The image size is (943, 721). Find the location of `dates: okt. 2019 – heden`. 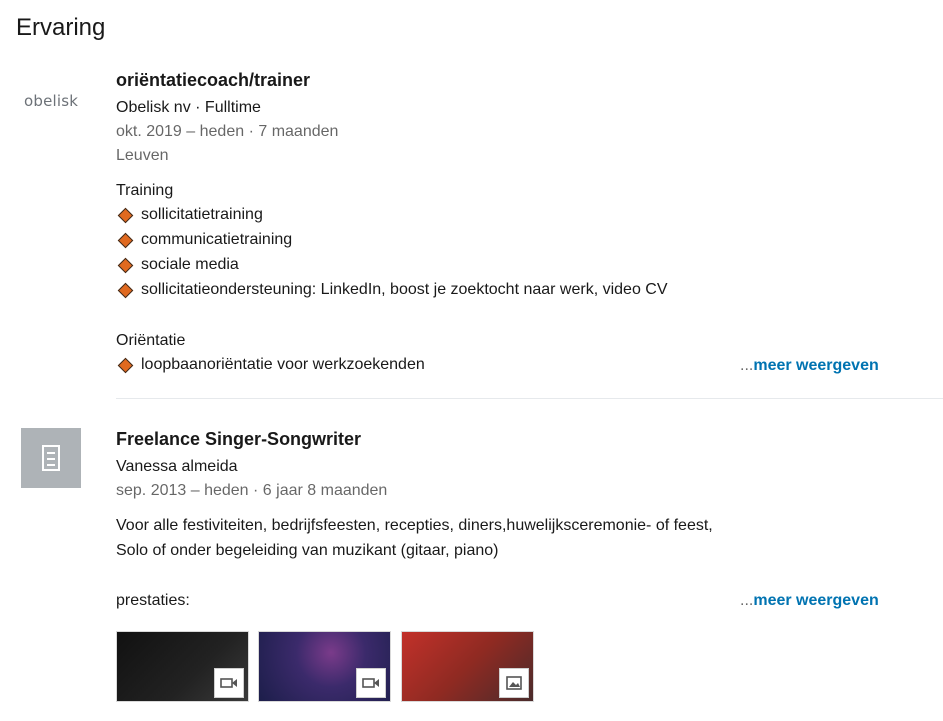

dates: okt. 2019 – heden is located at coordinates (180, 131).